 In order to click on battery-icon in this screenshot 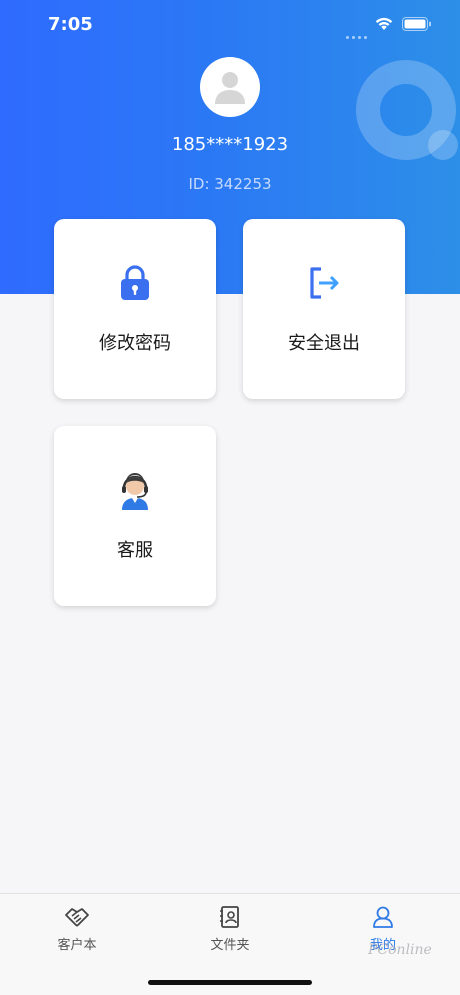, I will do `click(416, 24)`.